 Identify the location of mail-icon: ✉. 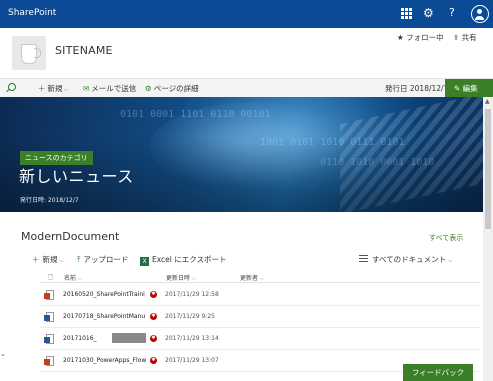
(86, 88).